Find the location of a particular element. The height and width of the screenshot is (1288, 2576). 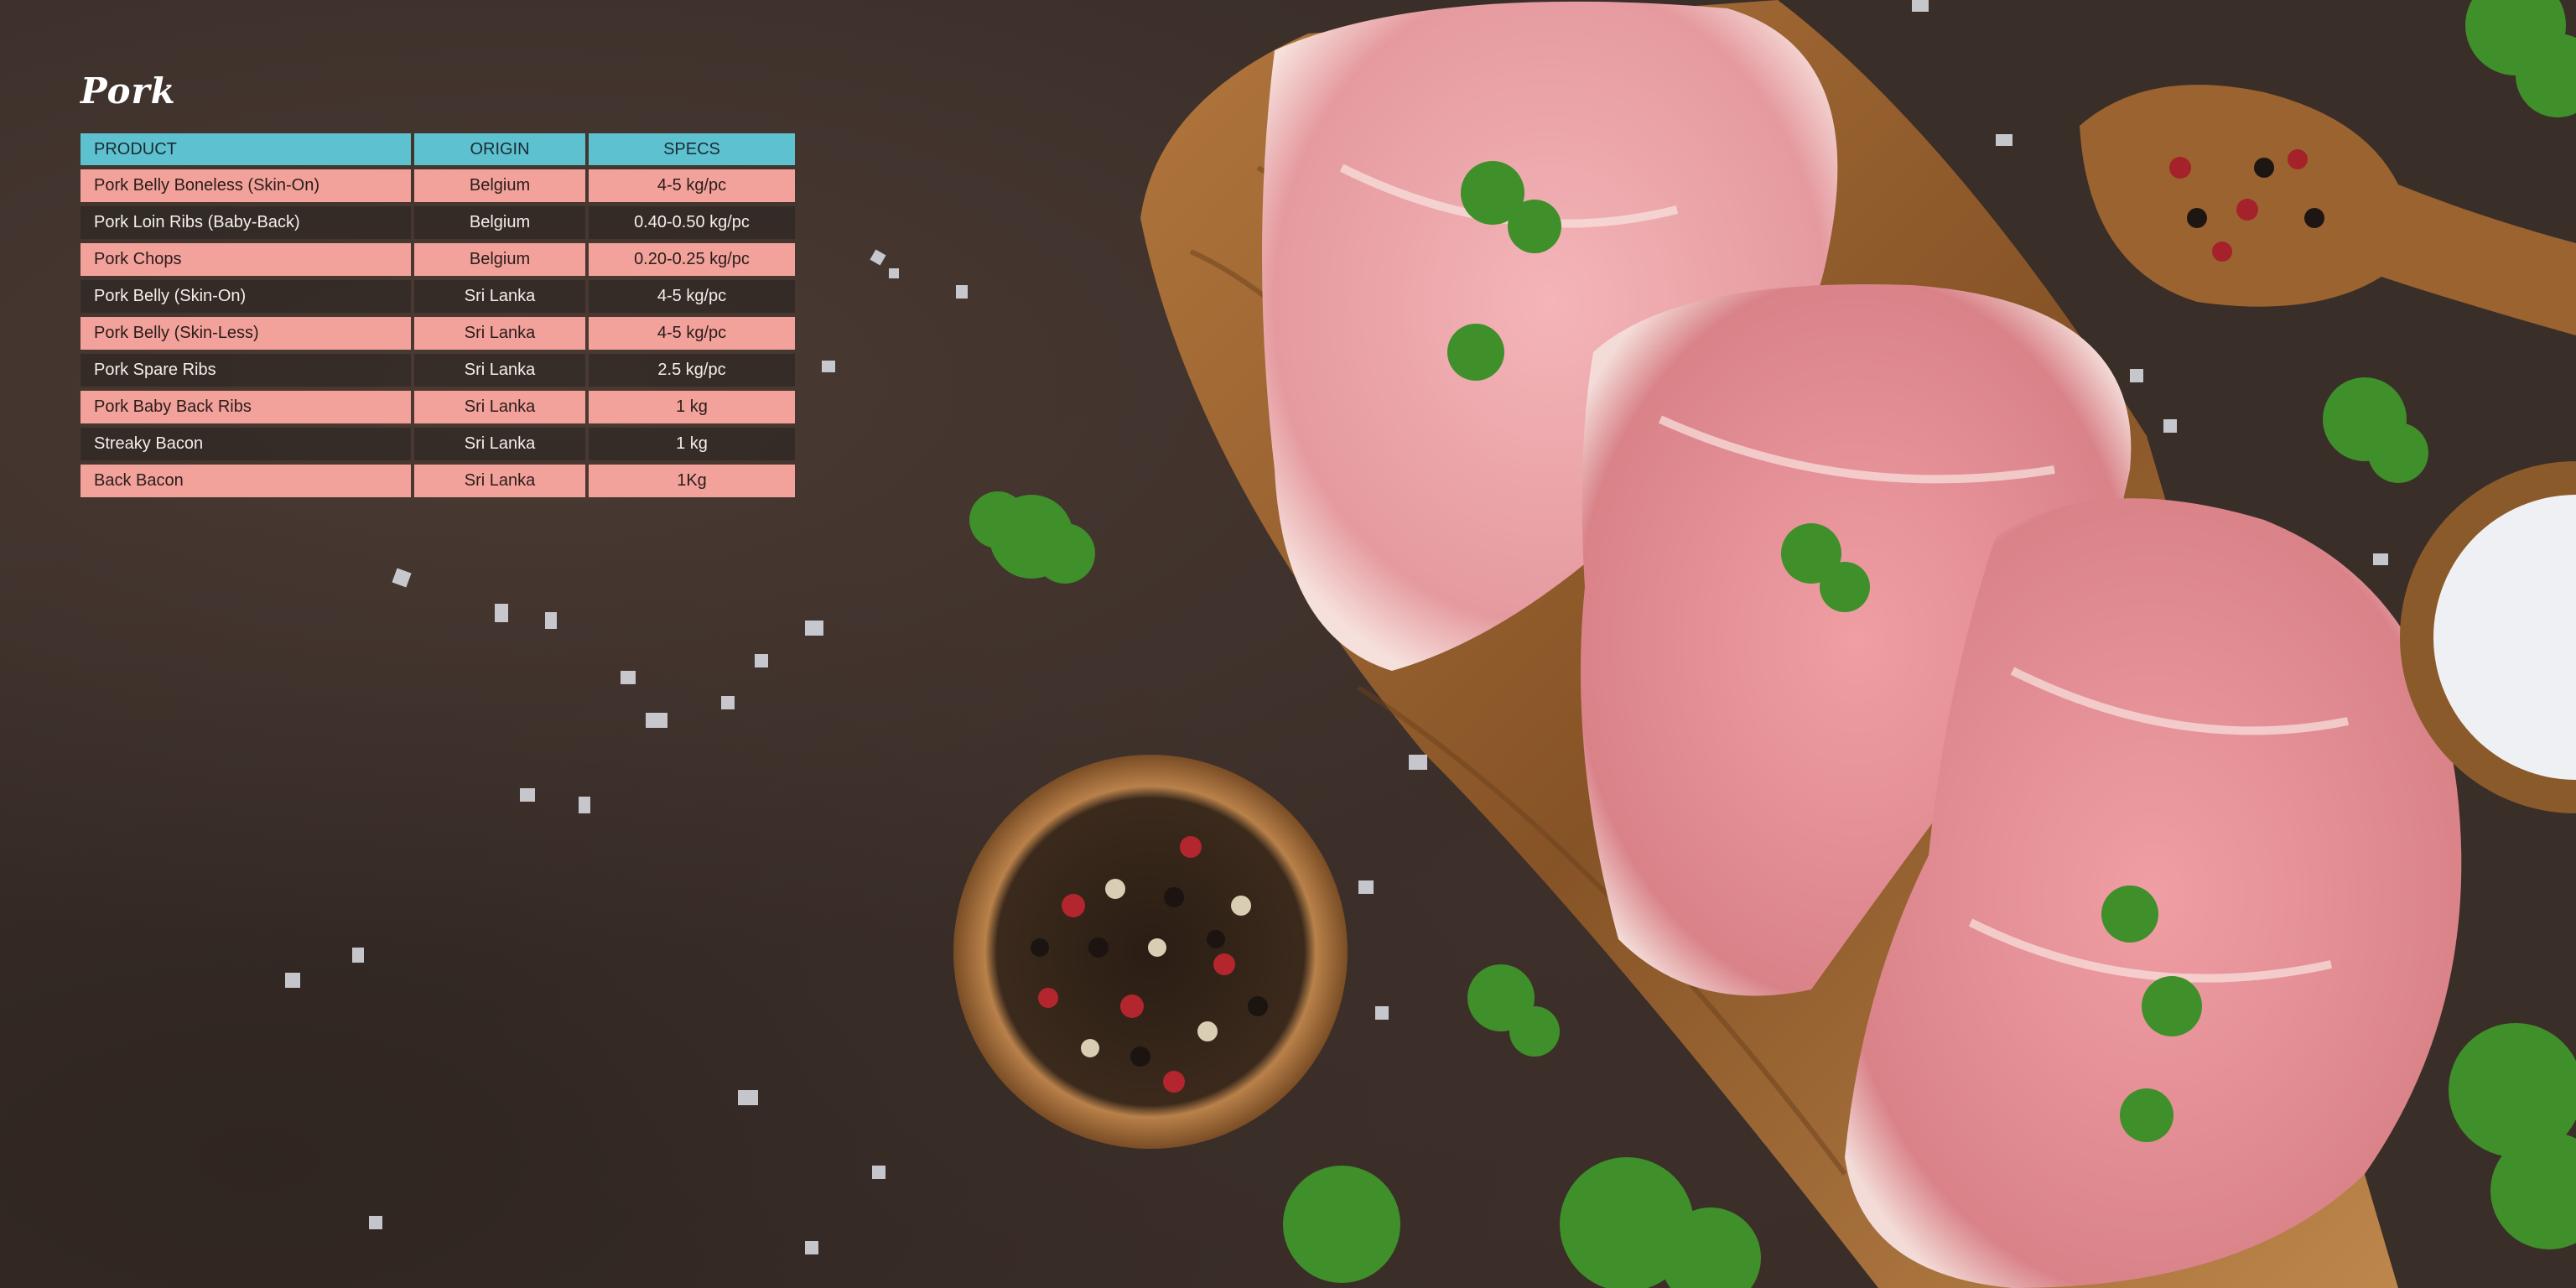

wooden-spoon is located at coordinates (2328, 210).